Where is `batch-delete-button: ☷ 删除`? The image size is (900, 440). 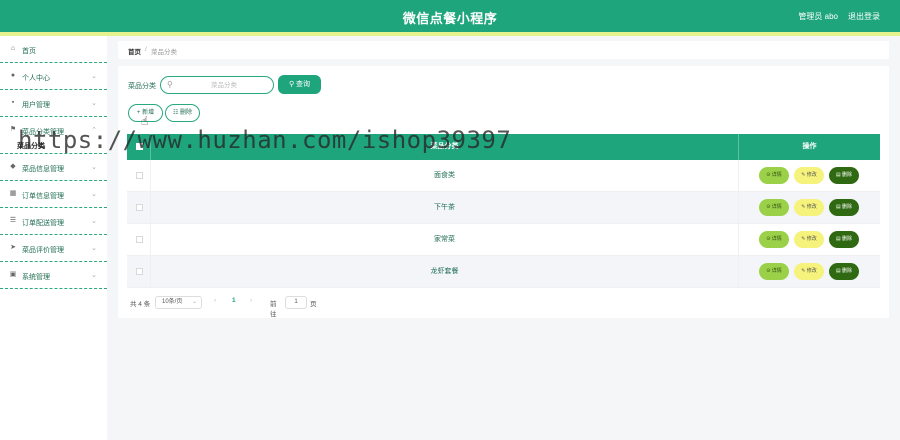
batch-delete-button: ☷ 删除 is located at coordinates (182, 113).